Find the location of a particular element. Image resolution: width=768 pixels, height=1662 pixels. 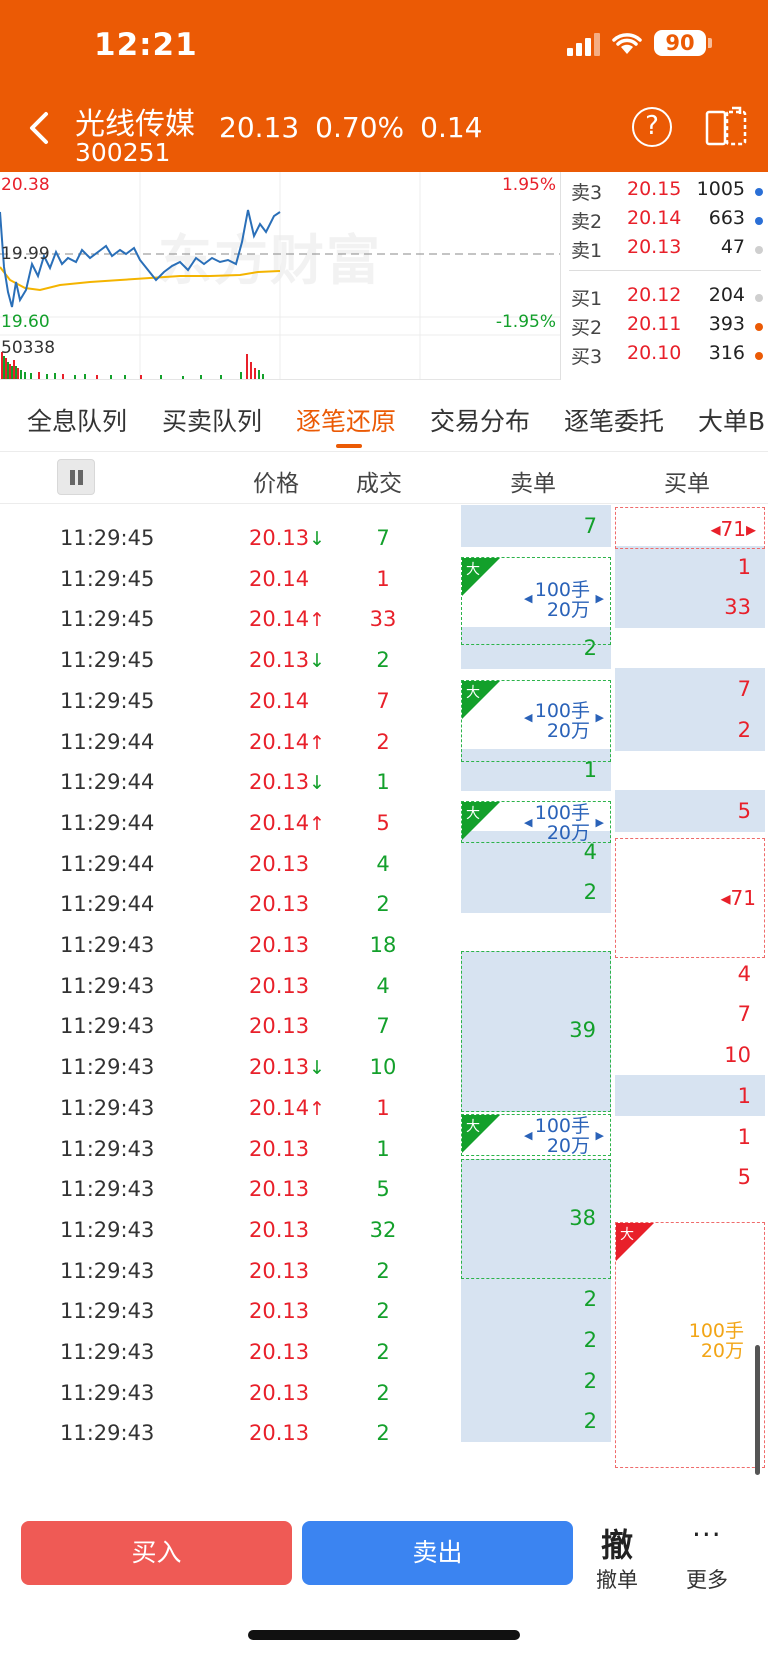

buy-order-cell: 4 is located at coordinates (690, 973).